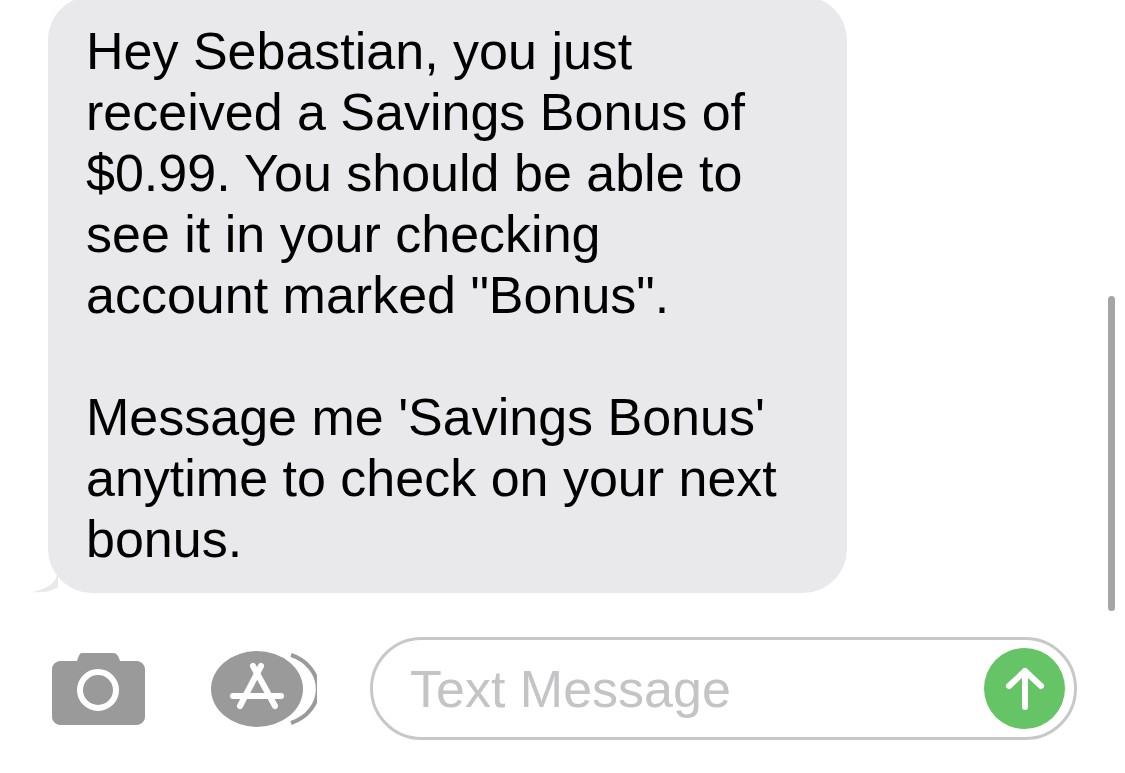  I want to click on message-field: Text Message, so click(723, 688).